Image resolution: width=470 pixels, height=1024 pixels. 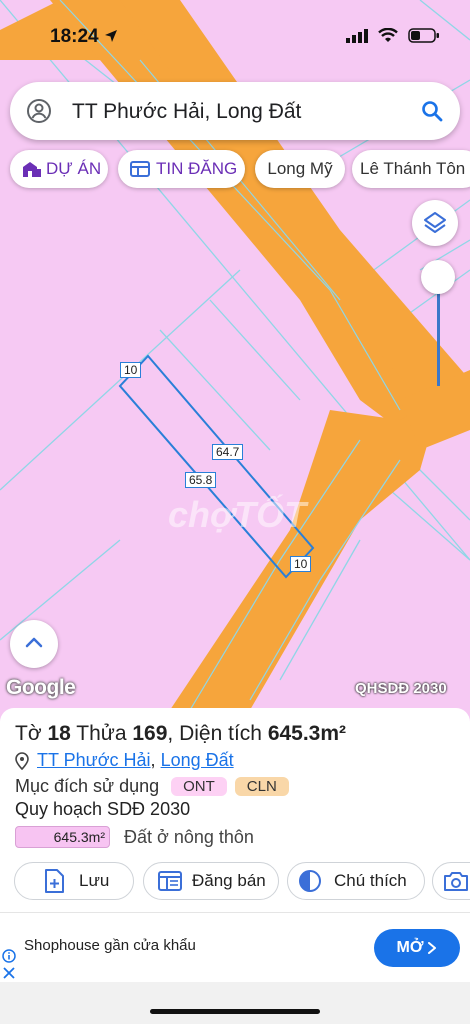 I want to click on chip-label: Lê Thánh Tôn, so click(x=413, y=168).